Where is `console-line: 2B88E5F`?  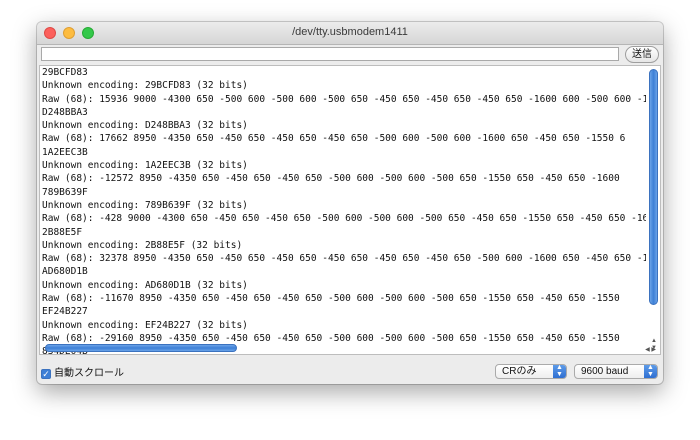
console-line: 2B88E5F is located at coordinates (62, 232).